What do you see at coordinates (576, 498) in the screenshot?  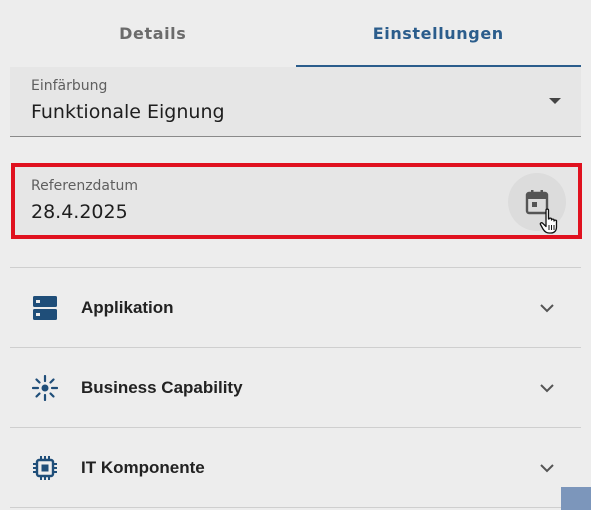 I see `scrollbar-thumb` at bounding box center [576, 498].